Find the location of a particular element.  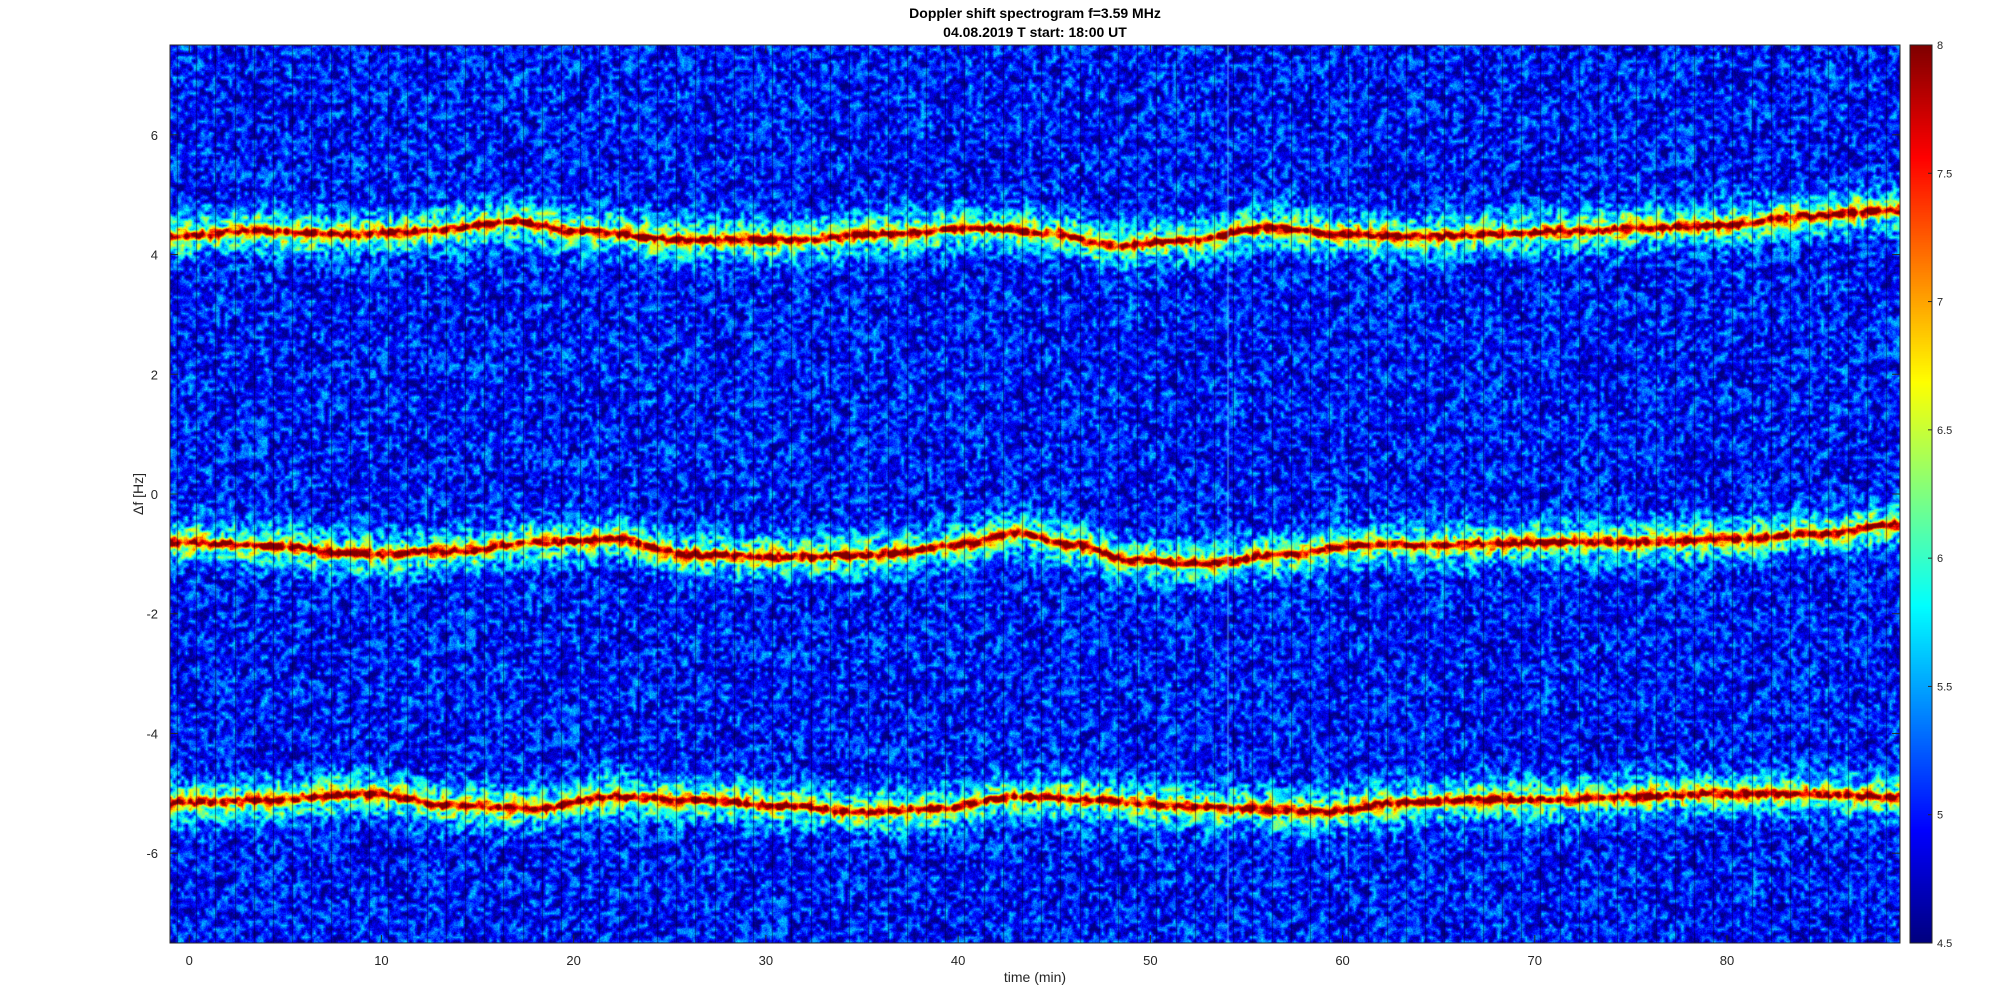

x-tick-label: 20 is located at coordinates (573, 960).